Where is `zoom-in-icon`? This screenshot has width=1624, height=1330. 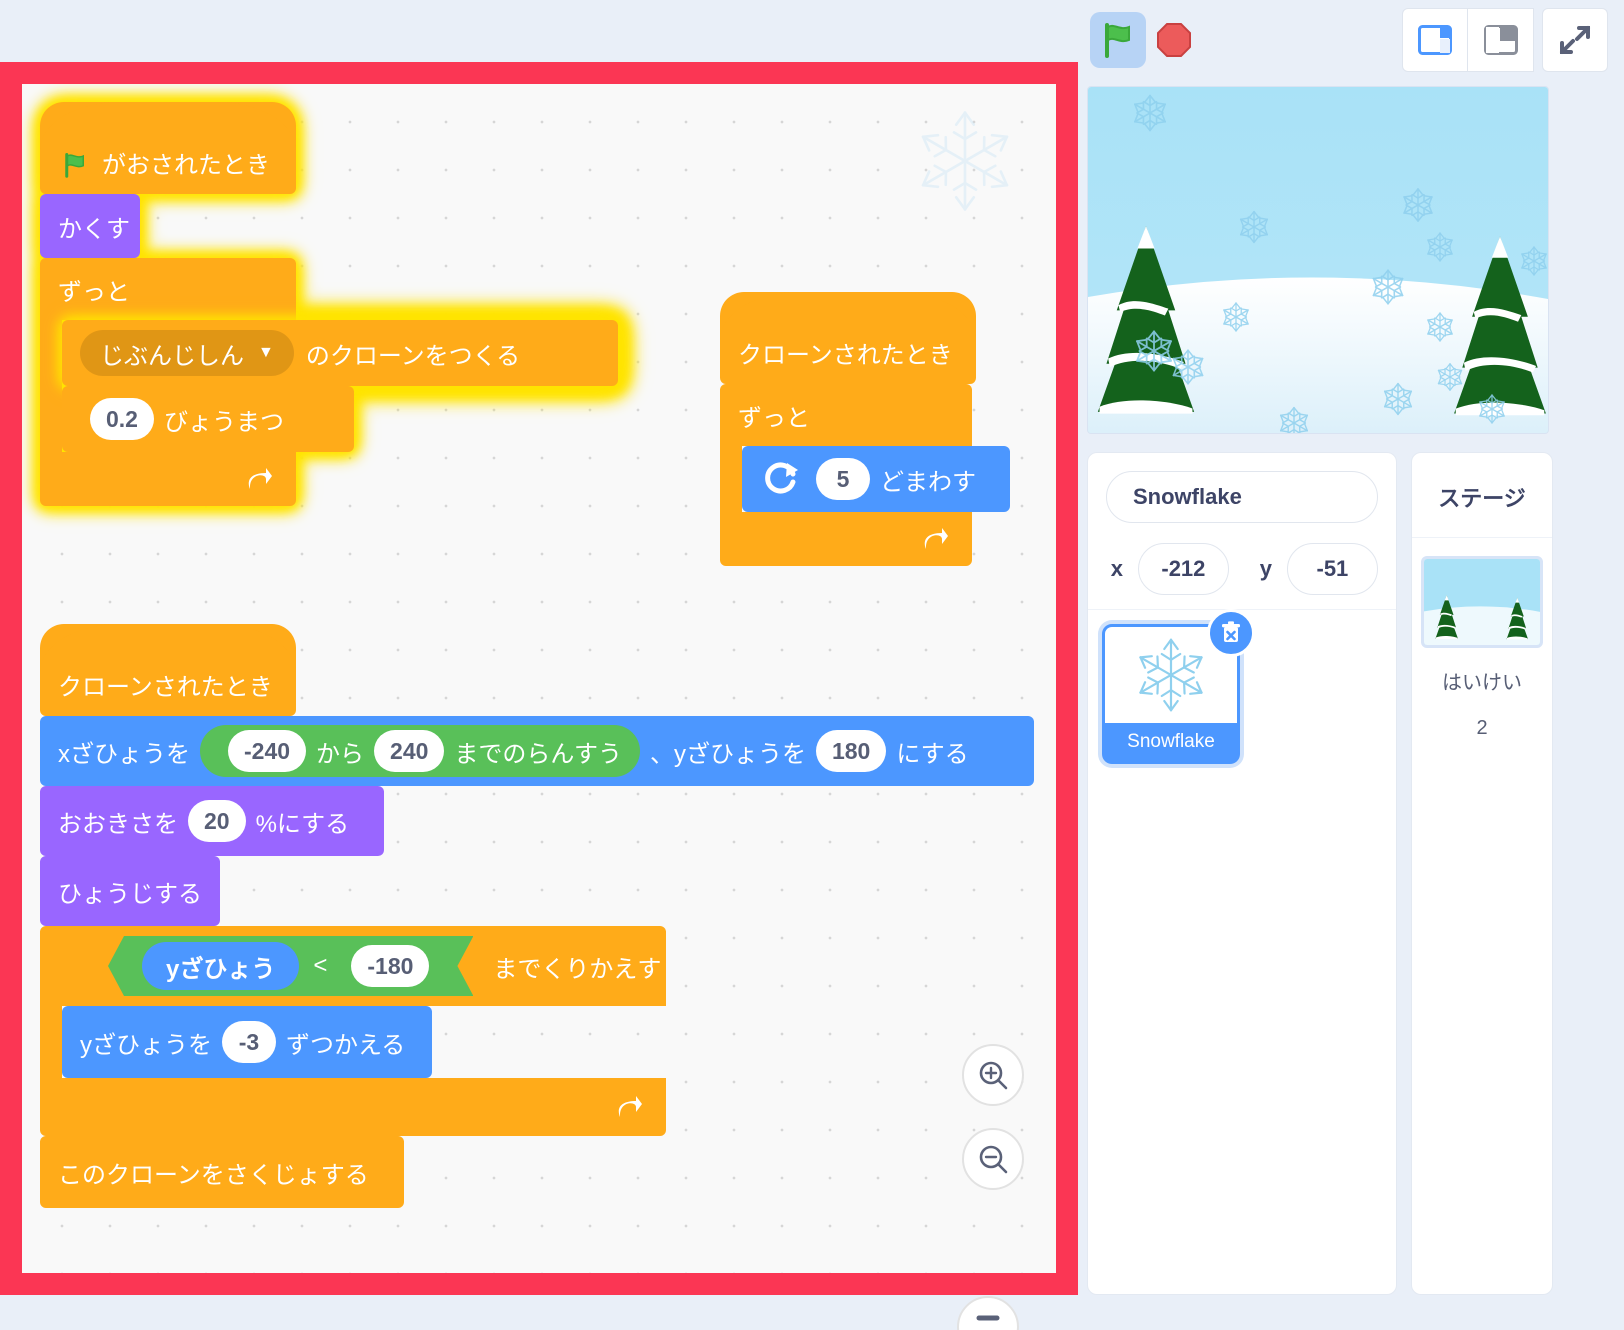
zoom-in-icon is located at coordinates (993, 1075).